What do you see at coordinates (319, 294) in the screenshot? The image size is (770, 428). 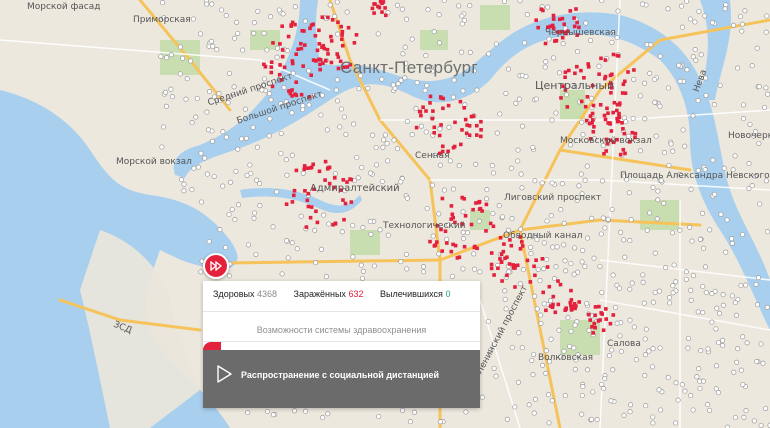 I see `infected-label: Заражённых` at bounding box center [319, 294].